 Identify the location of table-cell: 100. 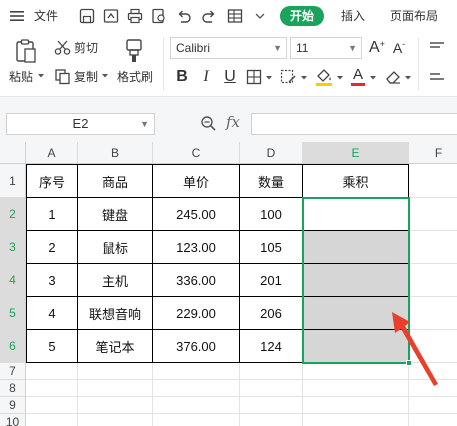
(271, 214).